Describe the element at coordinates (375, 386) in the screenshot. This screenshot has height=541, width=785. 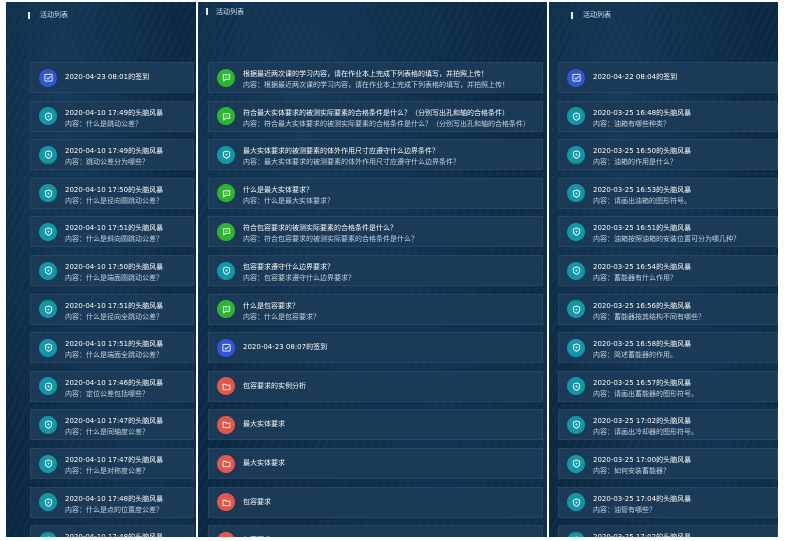
I see `activity-item-task: 包容要求的实例分析` at that location.